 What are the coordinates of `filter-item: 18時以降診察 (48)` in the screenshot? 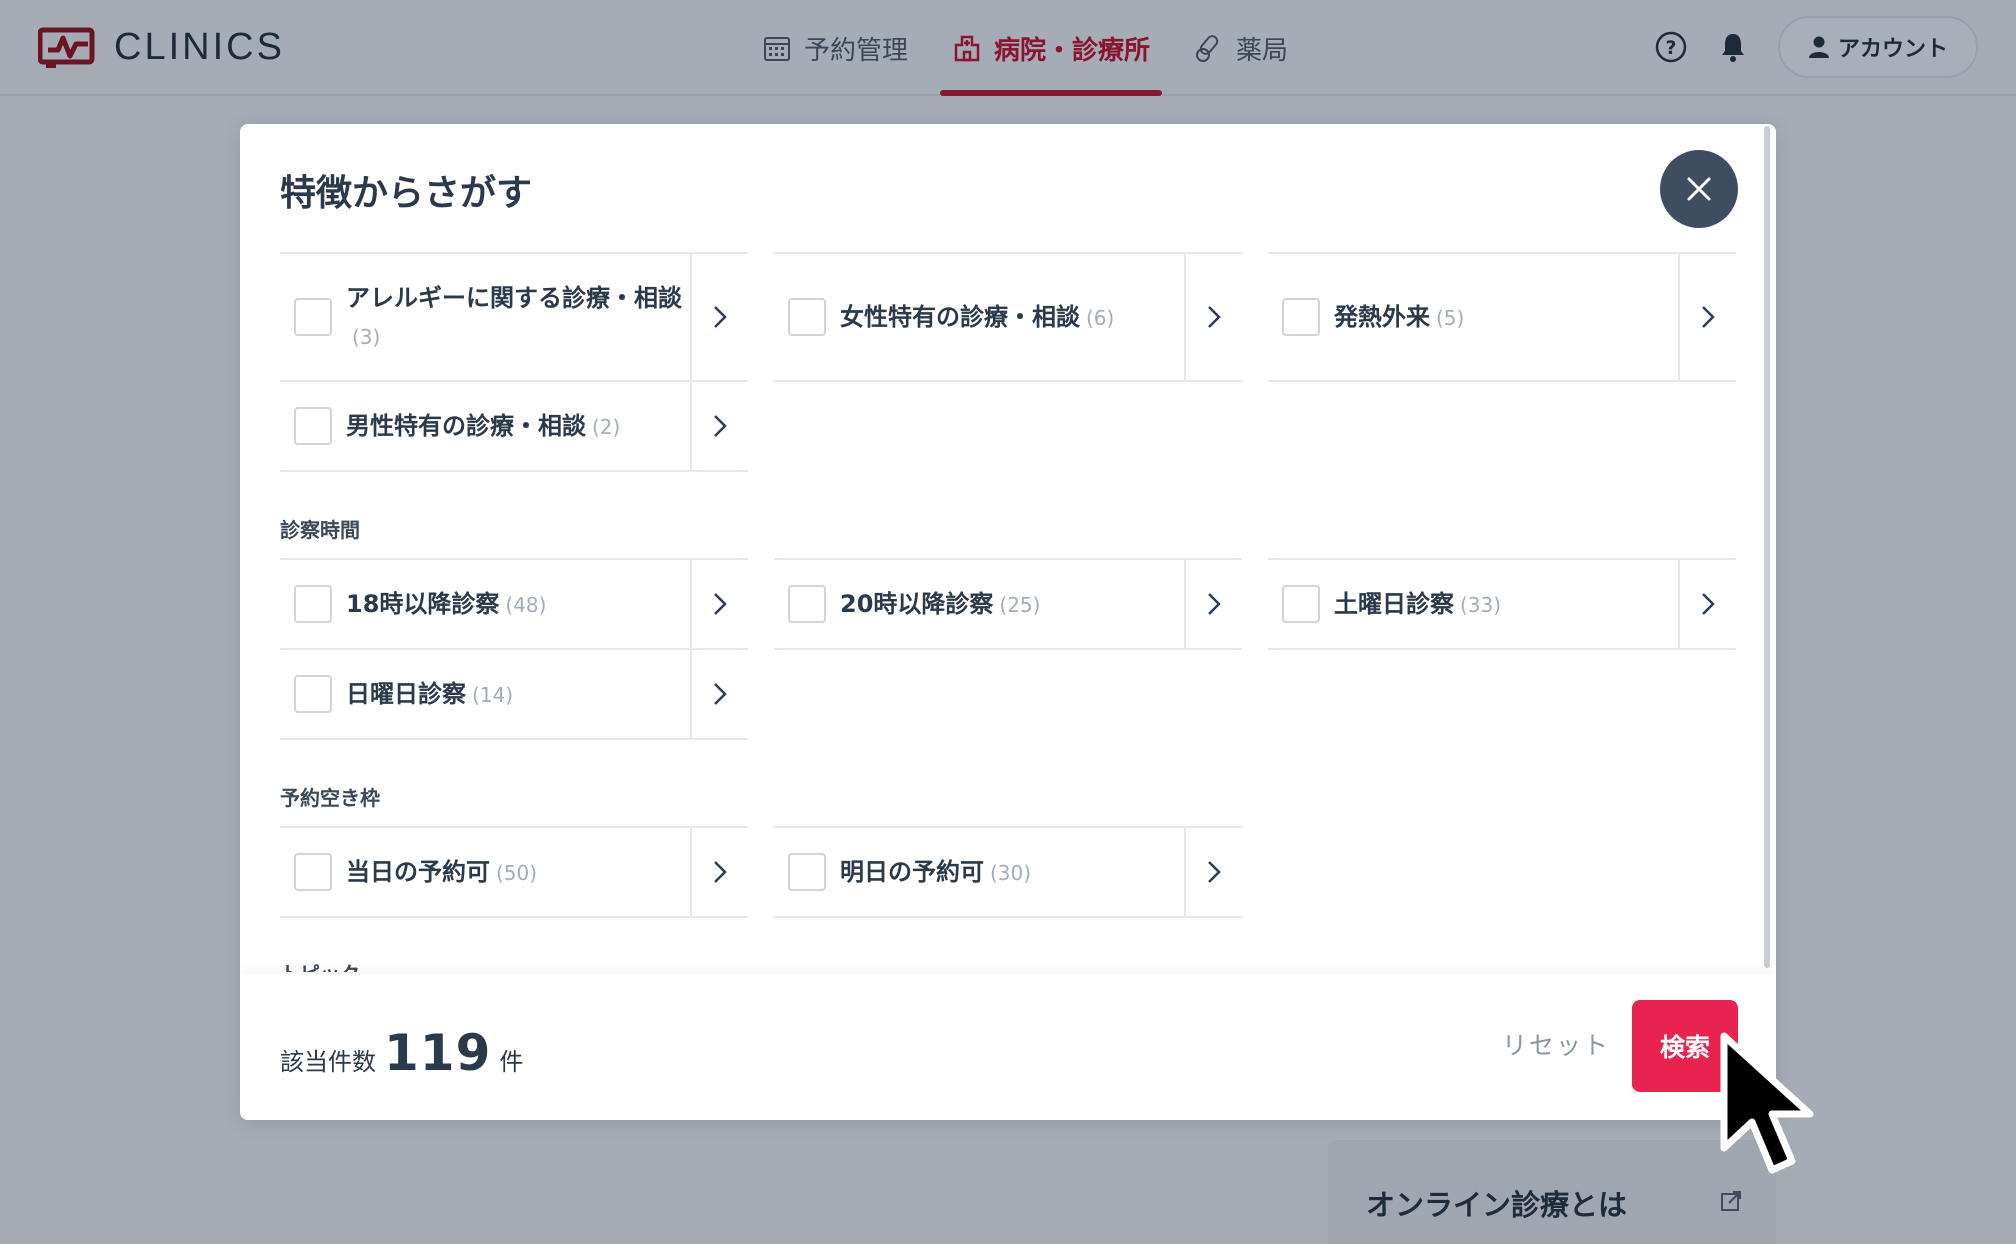 It's located at (514, 604).